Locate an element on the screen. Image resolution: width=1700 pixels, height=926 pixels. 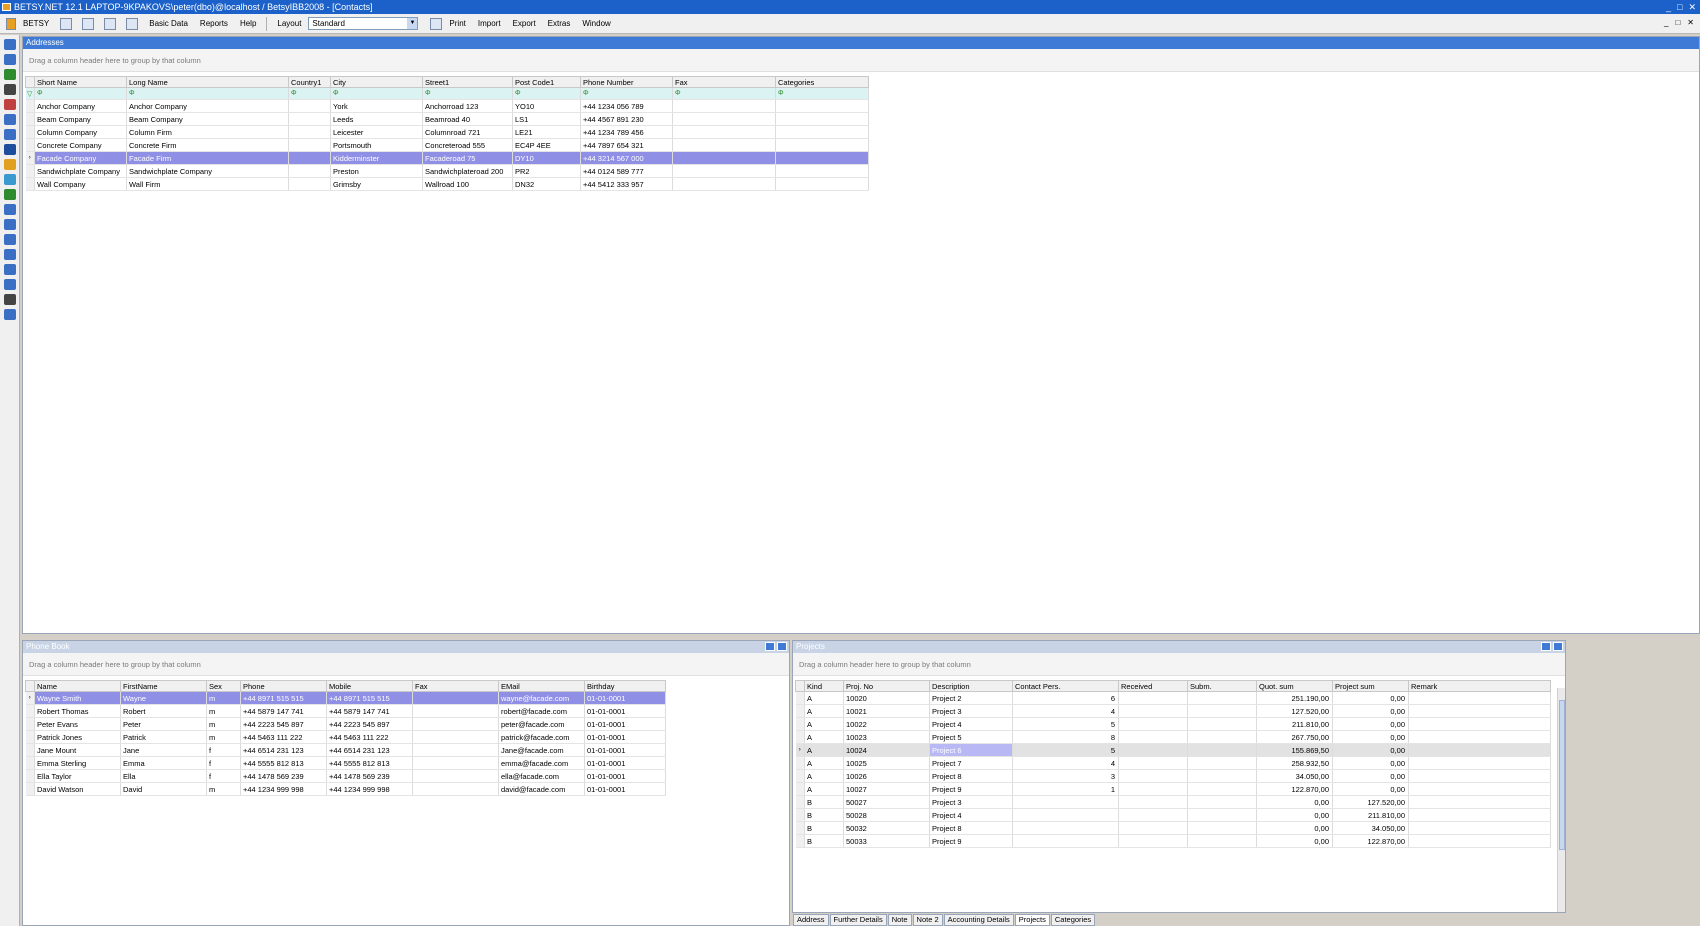
table-row: A 10025 Project 7 4 258.932,50 0,00 is located at coordinates (1173, 763).